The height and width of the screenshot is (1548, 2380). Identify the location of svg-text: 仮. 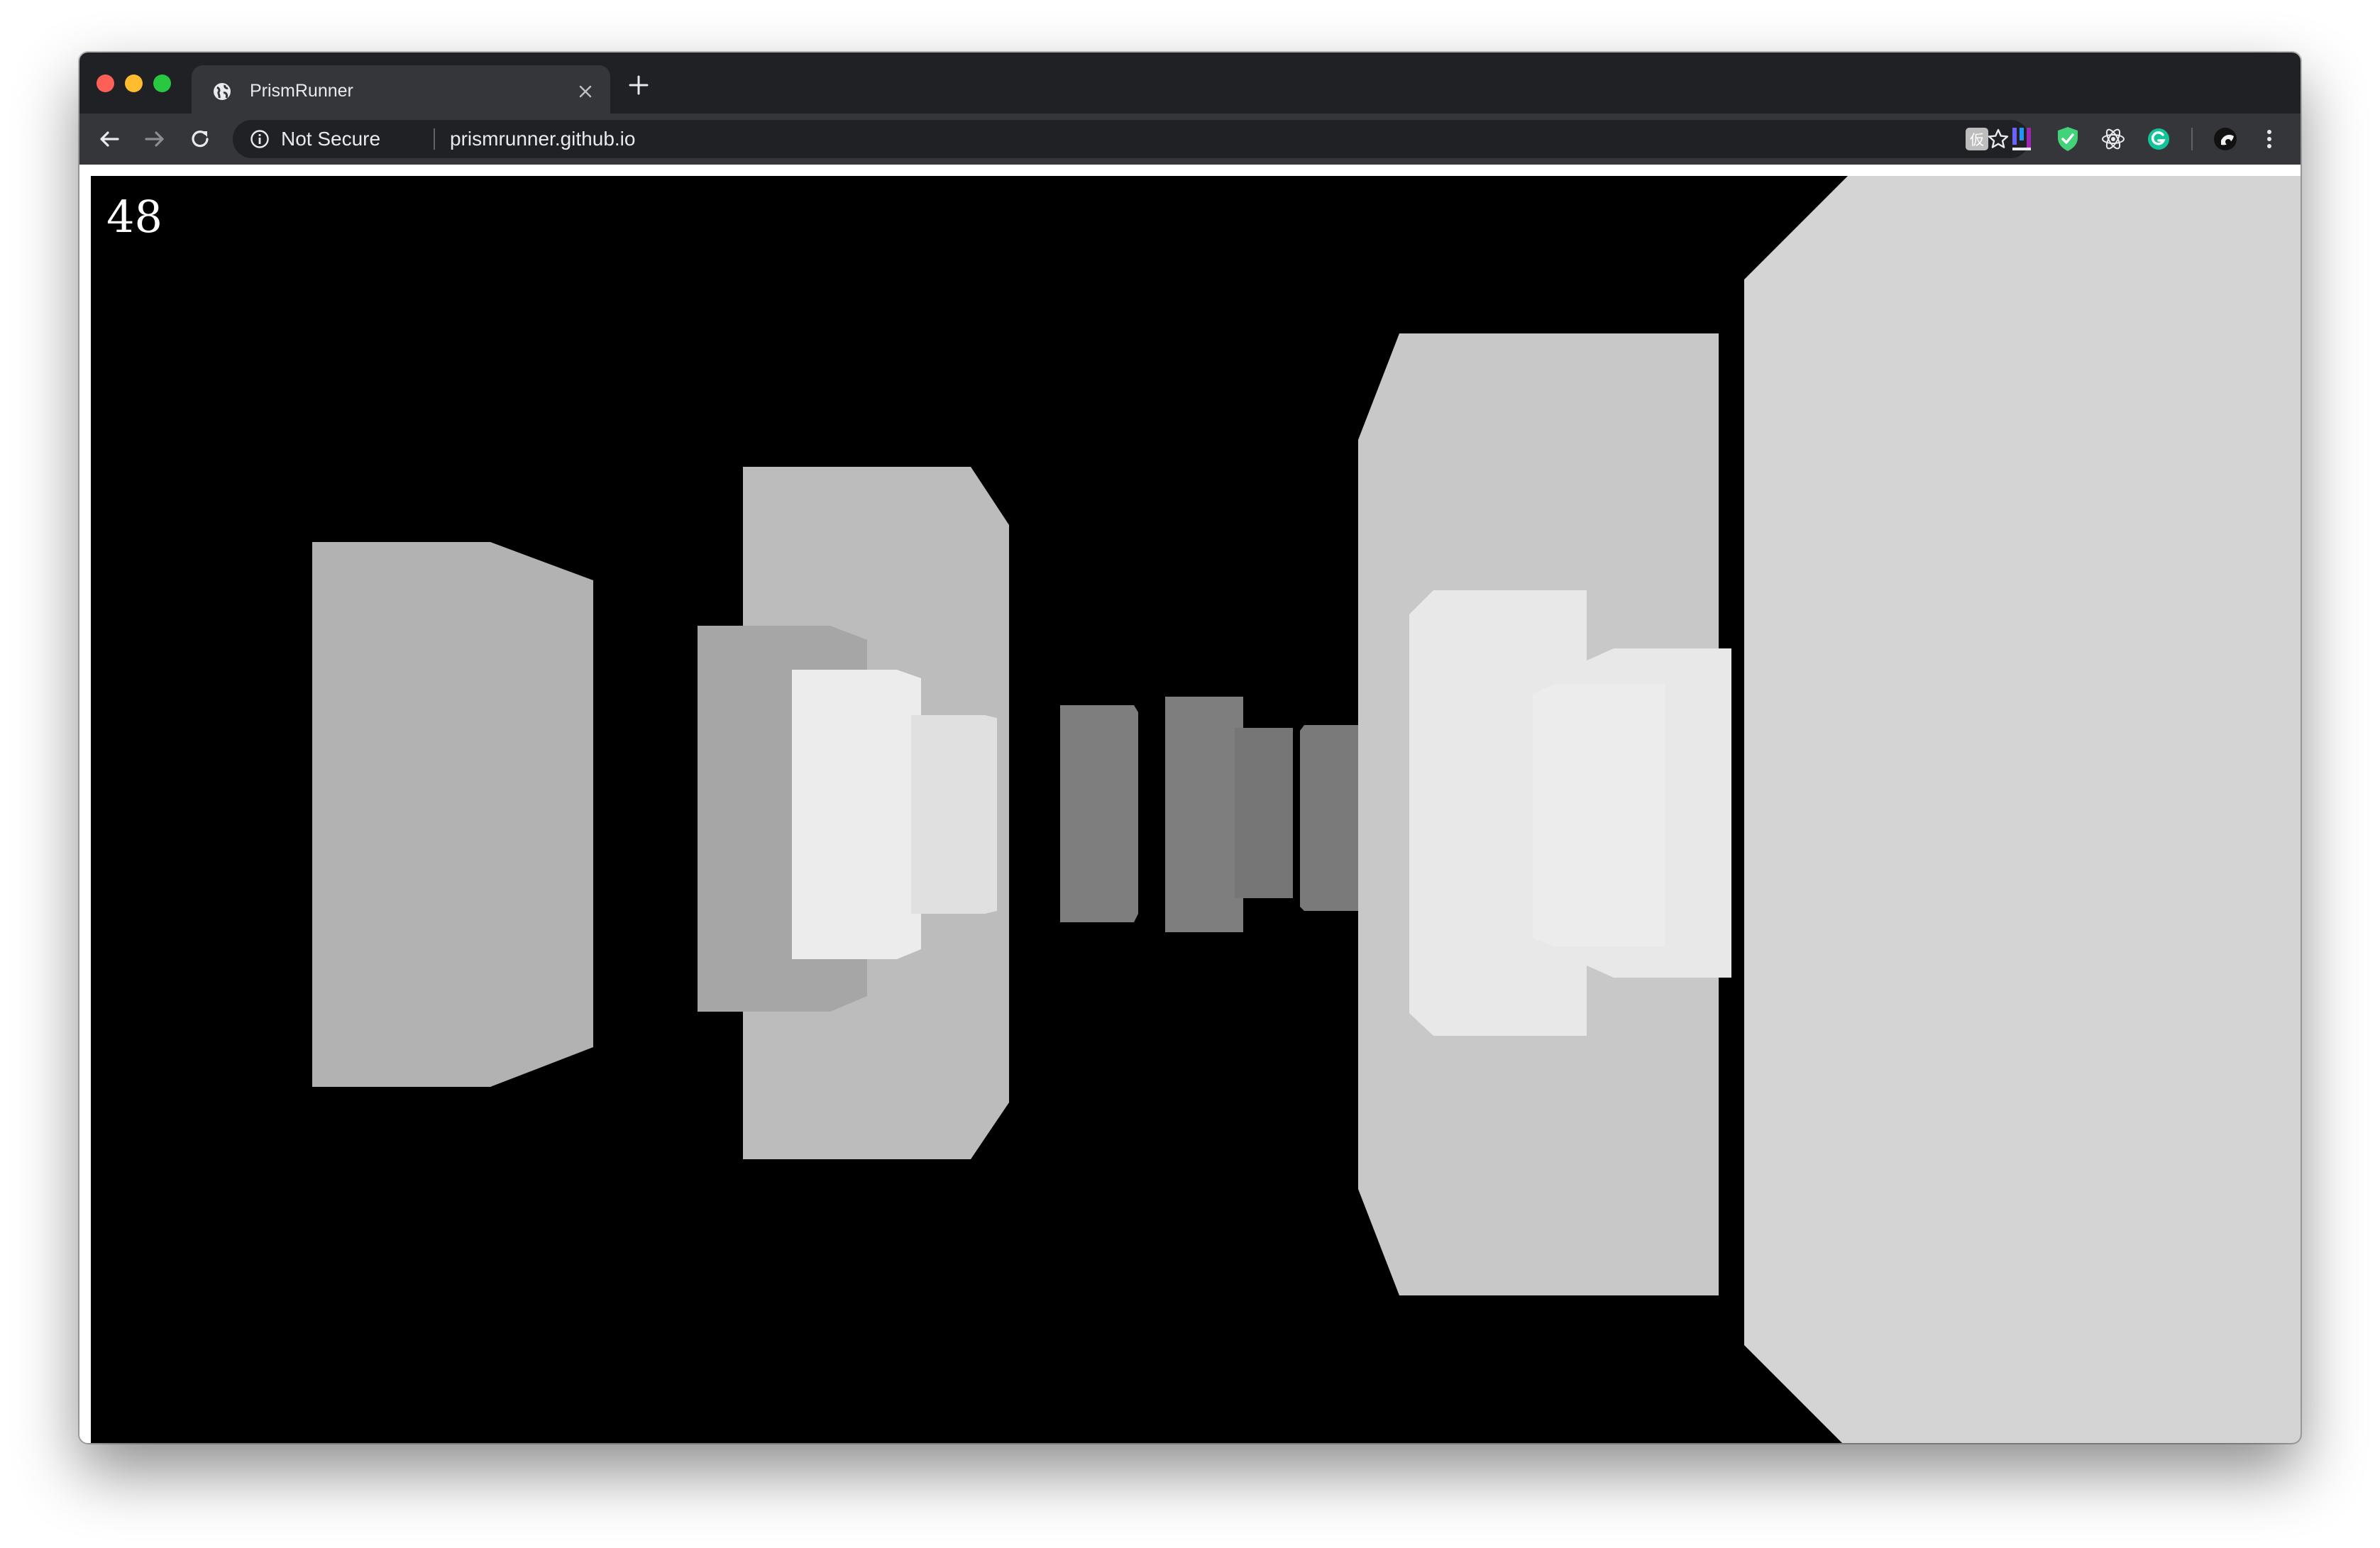
(1977, 139).